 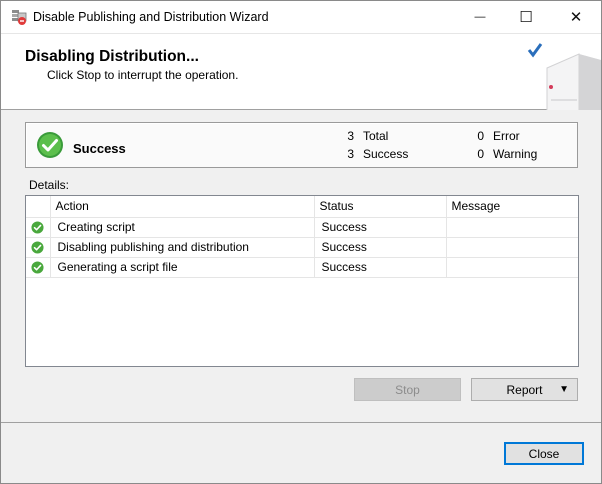 What do you see at coordinates (350, 136) in the screenshot?
I see `total-count: 3` at bounding box center [350, 136].